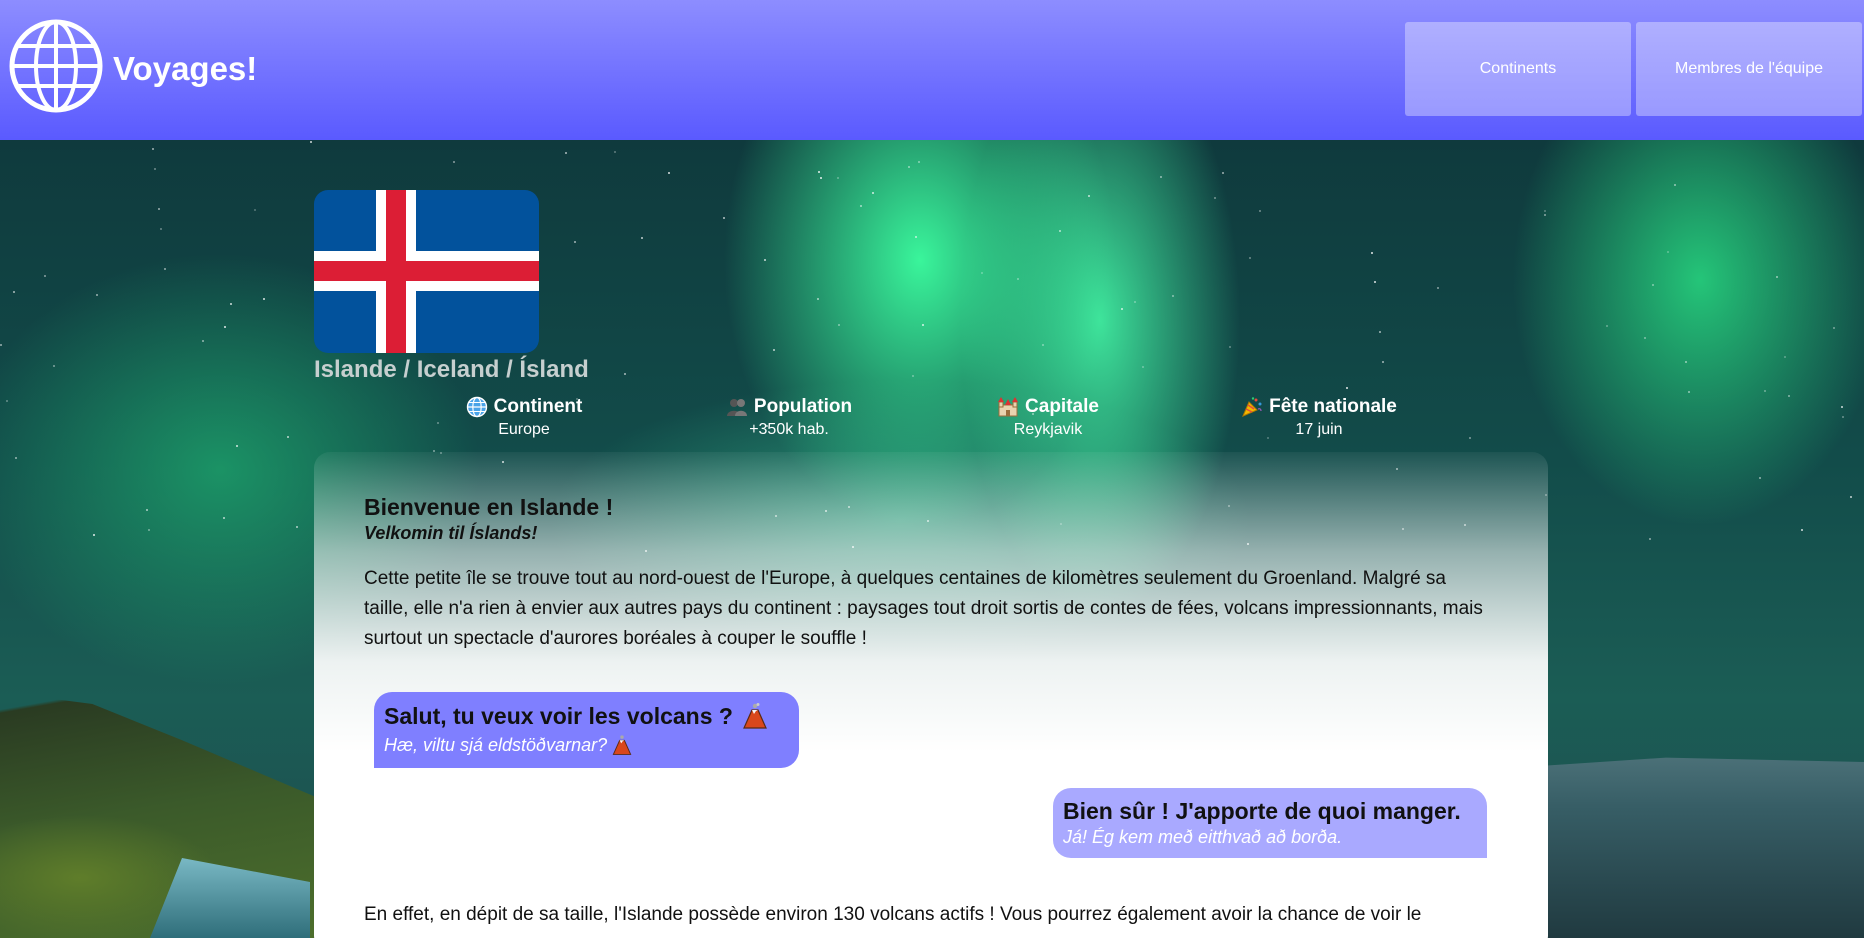 The image size is (1864, 938). I want to click on site-brand: Voyages!, so click(185, 69).